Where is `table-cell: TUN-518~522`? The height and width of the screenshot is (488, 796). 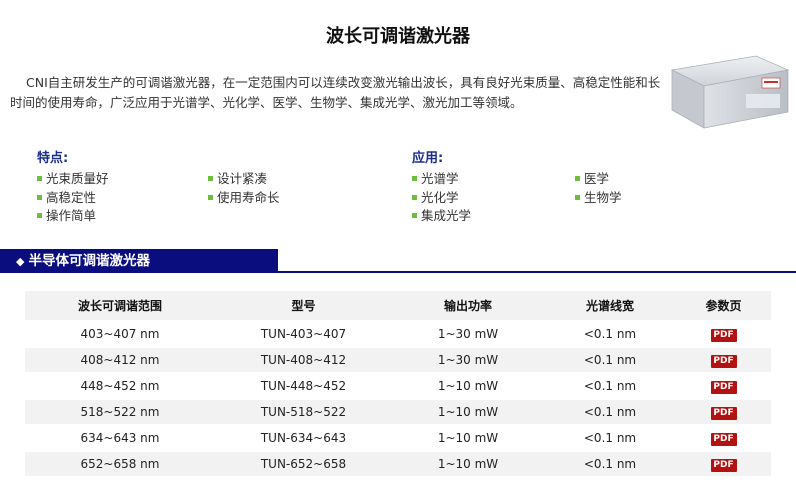
table-cell: TUN-518~522 is located at coordinates (303, 412).